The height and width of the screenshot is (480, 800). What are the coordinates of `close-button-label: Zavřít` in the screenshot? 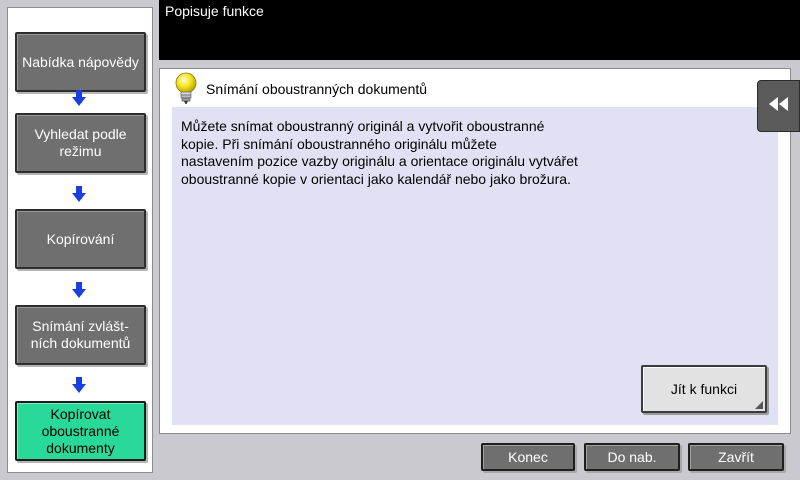 It's located at (736, 457).